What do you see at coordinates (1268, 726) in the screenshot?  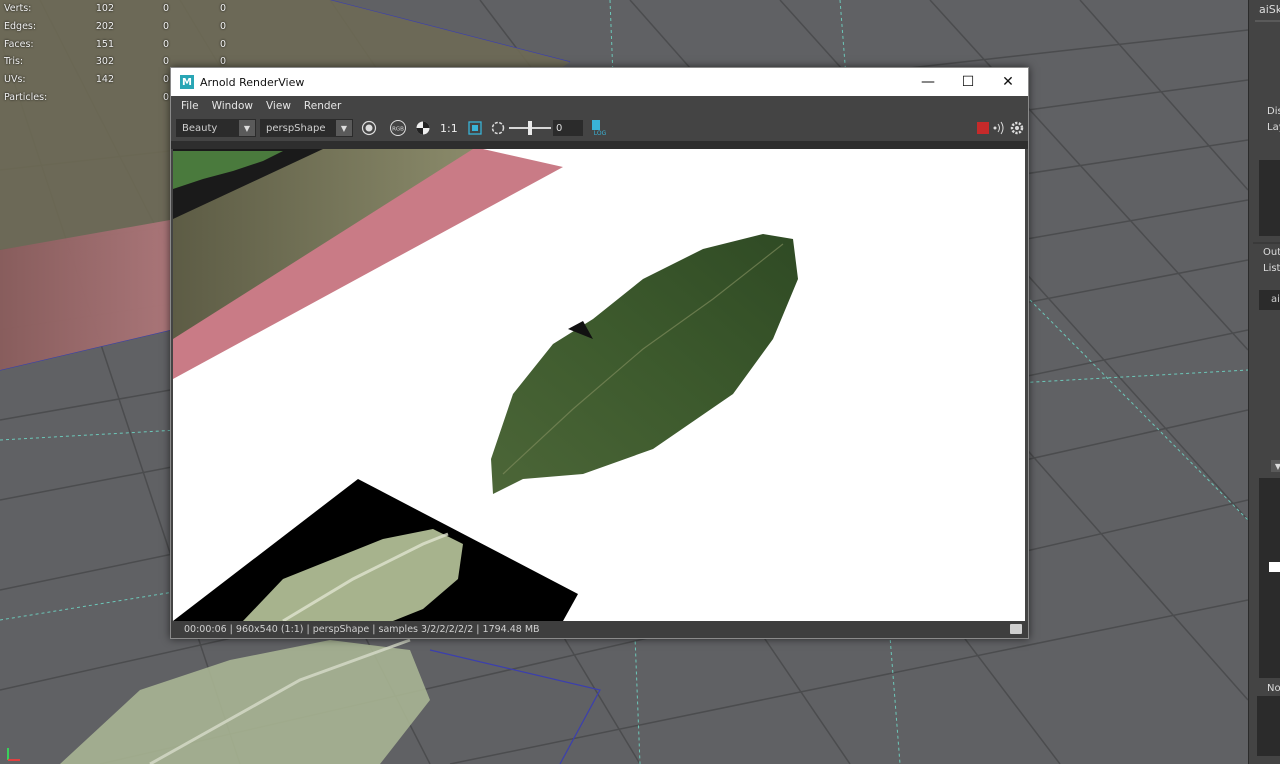 I see `notes-area` at bounding box center [1268, 726].